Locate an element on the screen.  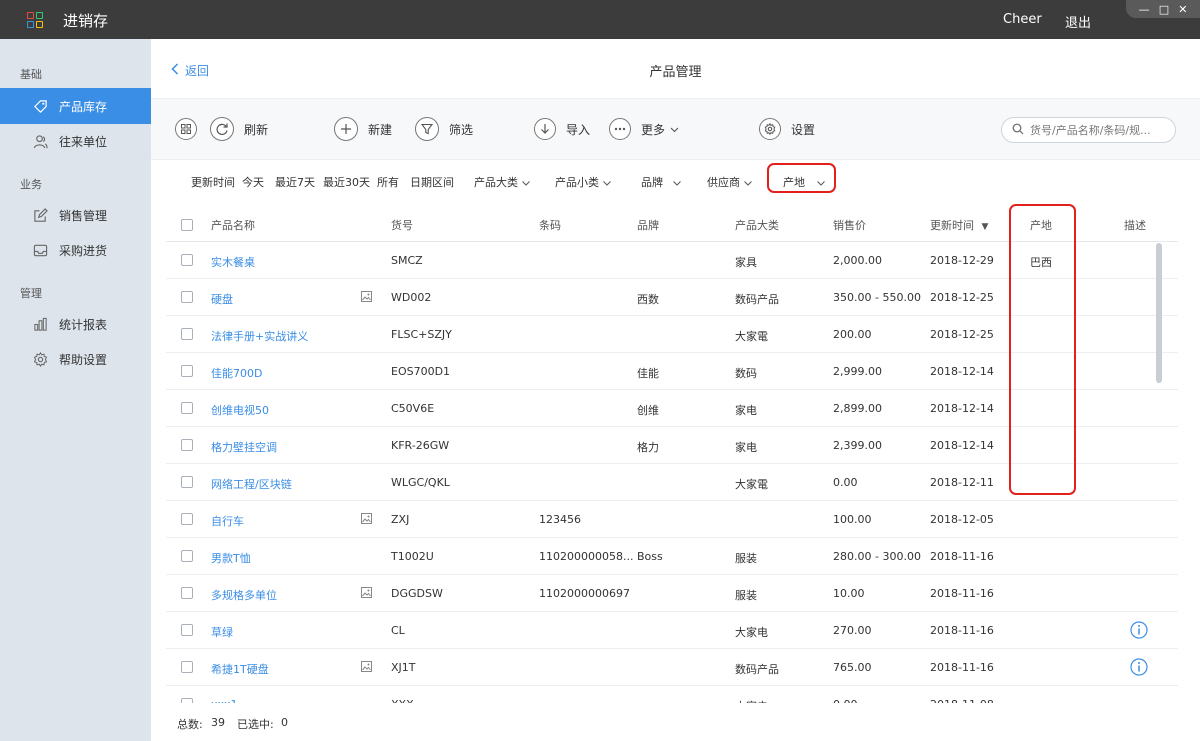
sidebar: 基础 产品库存 往来单位 业务 销售管理 采购进货 管理 统计报表 帮助设置 is located at coordinates (75, 390).